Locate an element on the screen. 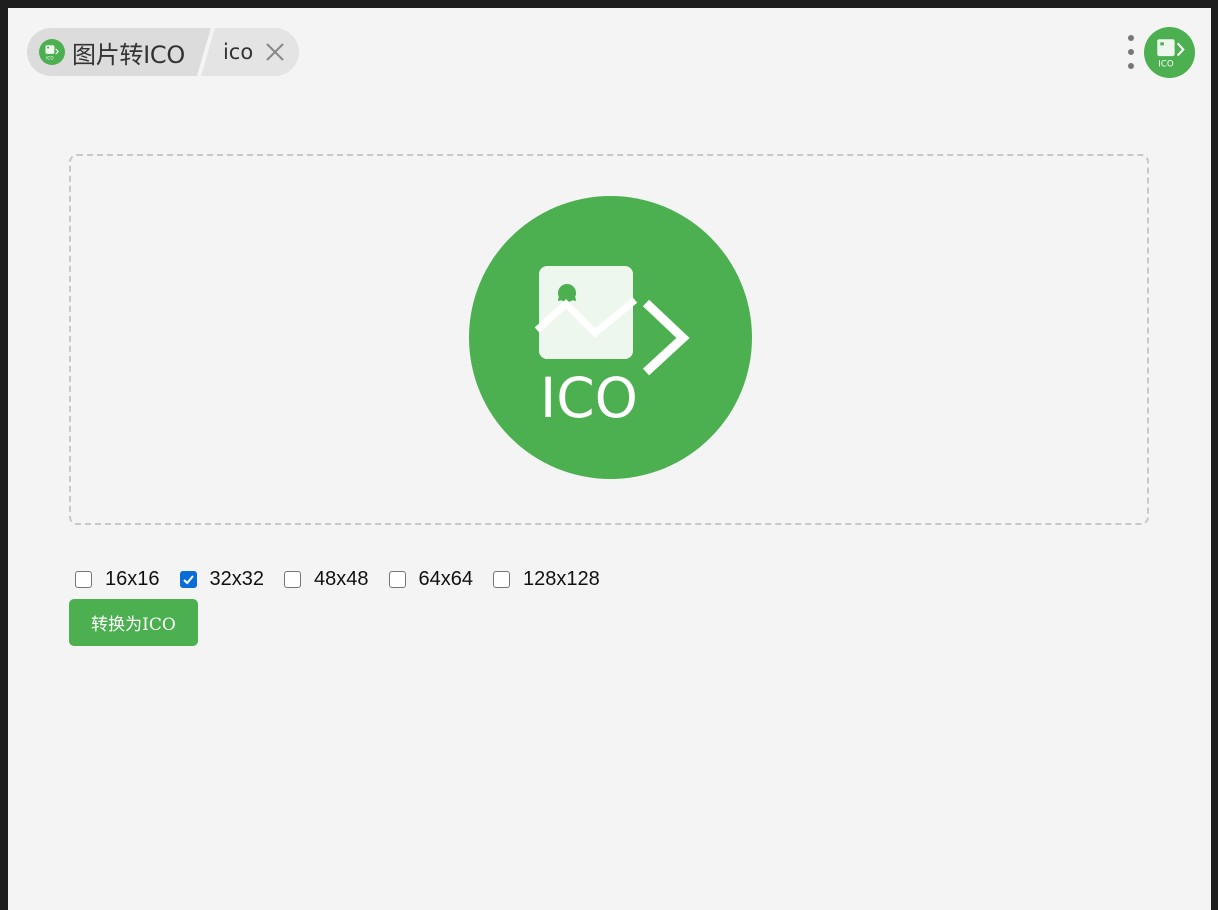 This screenshot has width=1218, height=910. tab-title: 图片转ICO is located at coordinates (128, 54).